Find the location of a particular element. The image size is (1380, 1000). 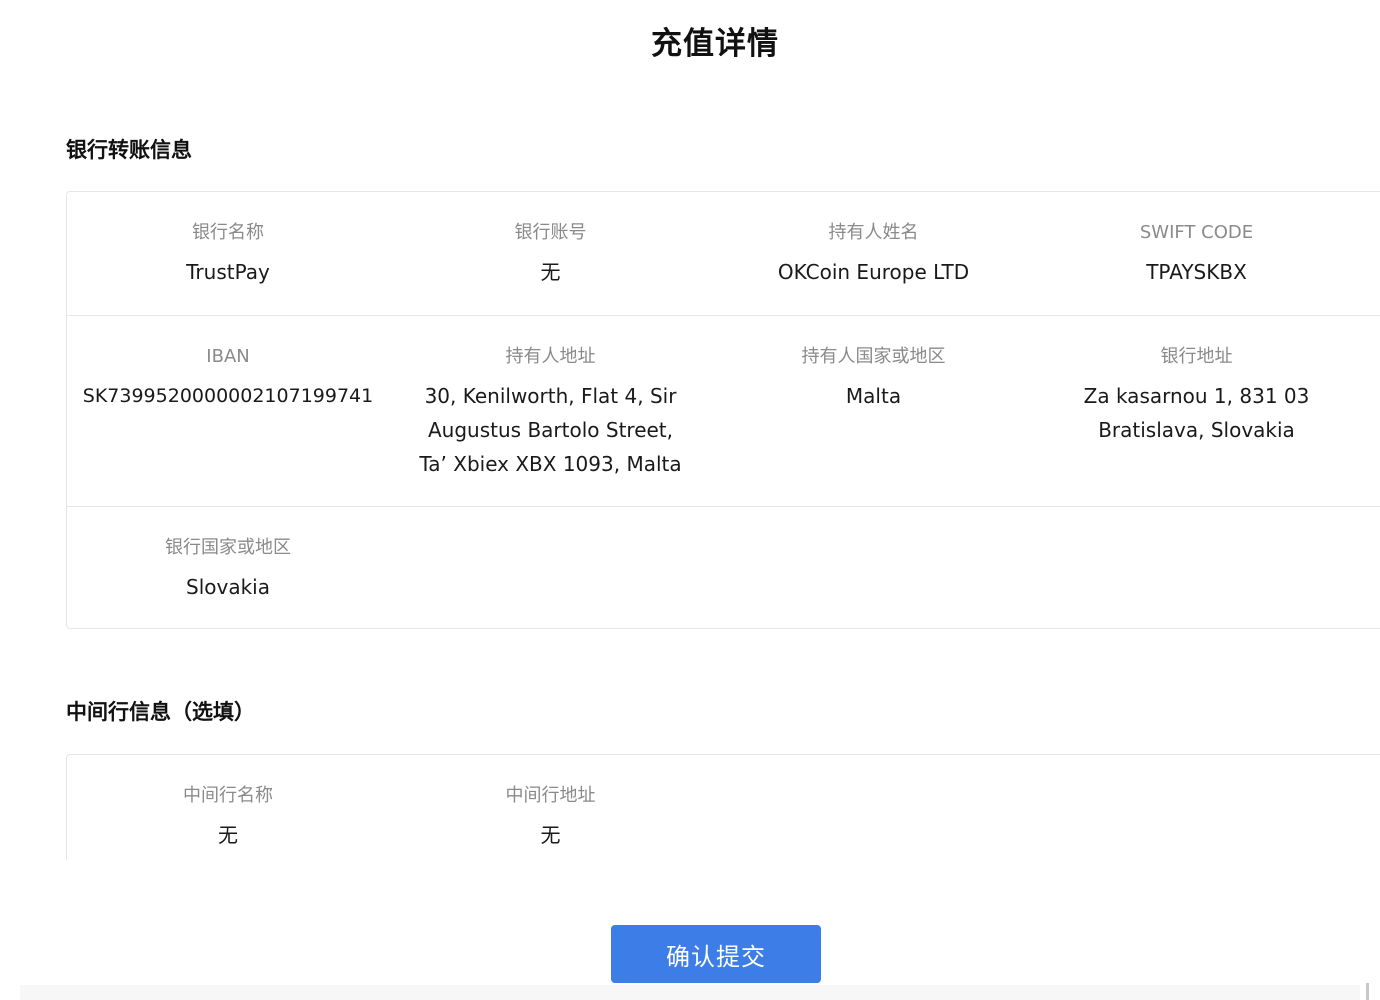

bank-name-label: 银行名称 is located at coordinates (228, 232).